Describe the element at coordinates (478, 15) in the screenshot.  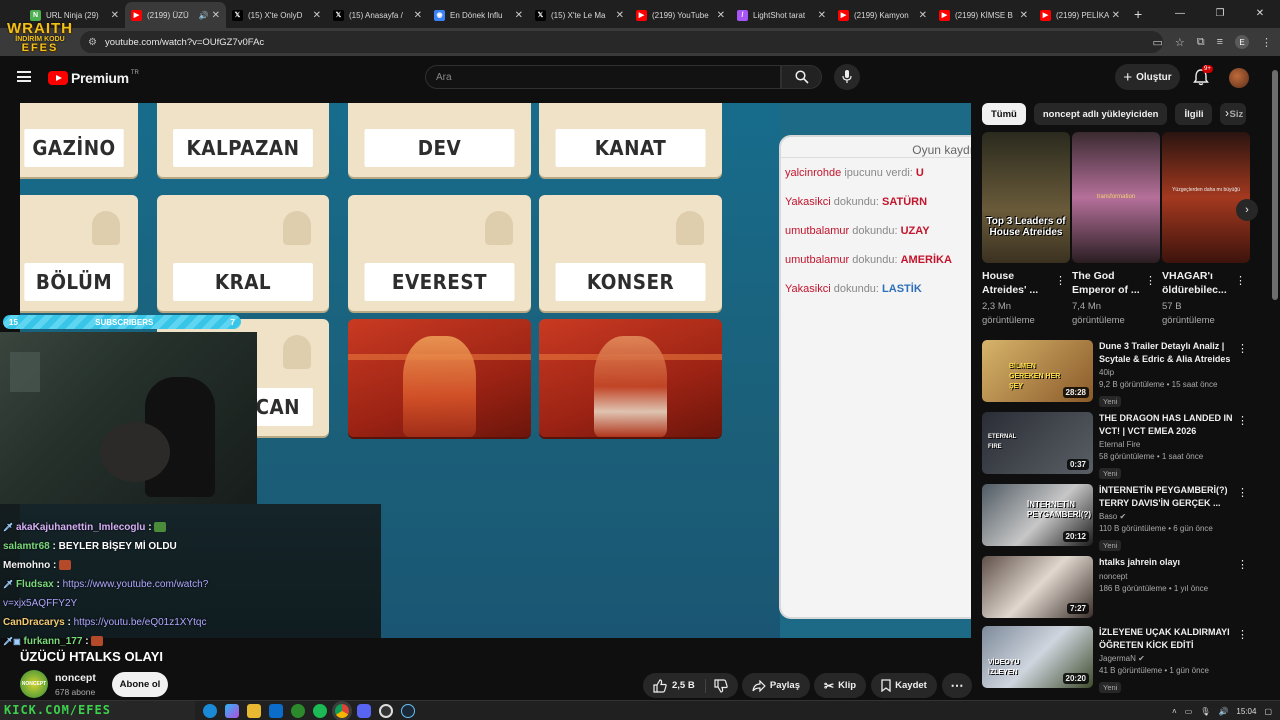
I see `browser-tab: ◉ En Dönek Influ ✕` at that location.